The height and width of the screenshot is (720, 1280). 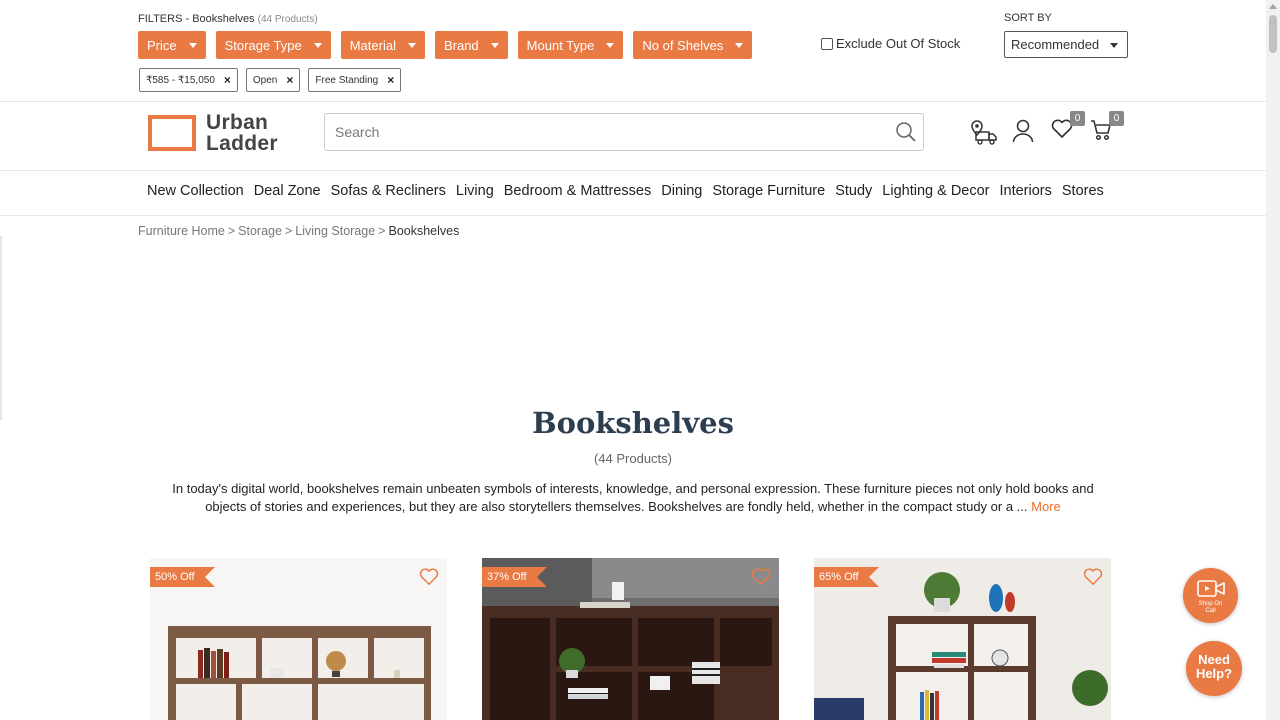 I want to click on user-icon, so click(x=1023, y=133).